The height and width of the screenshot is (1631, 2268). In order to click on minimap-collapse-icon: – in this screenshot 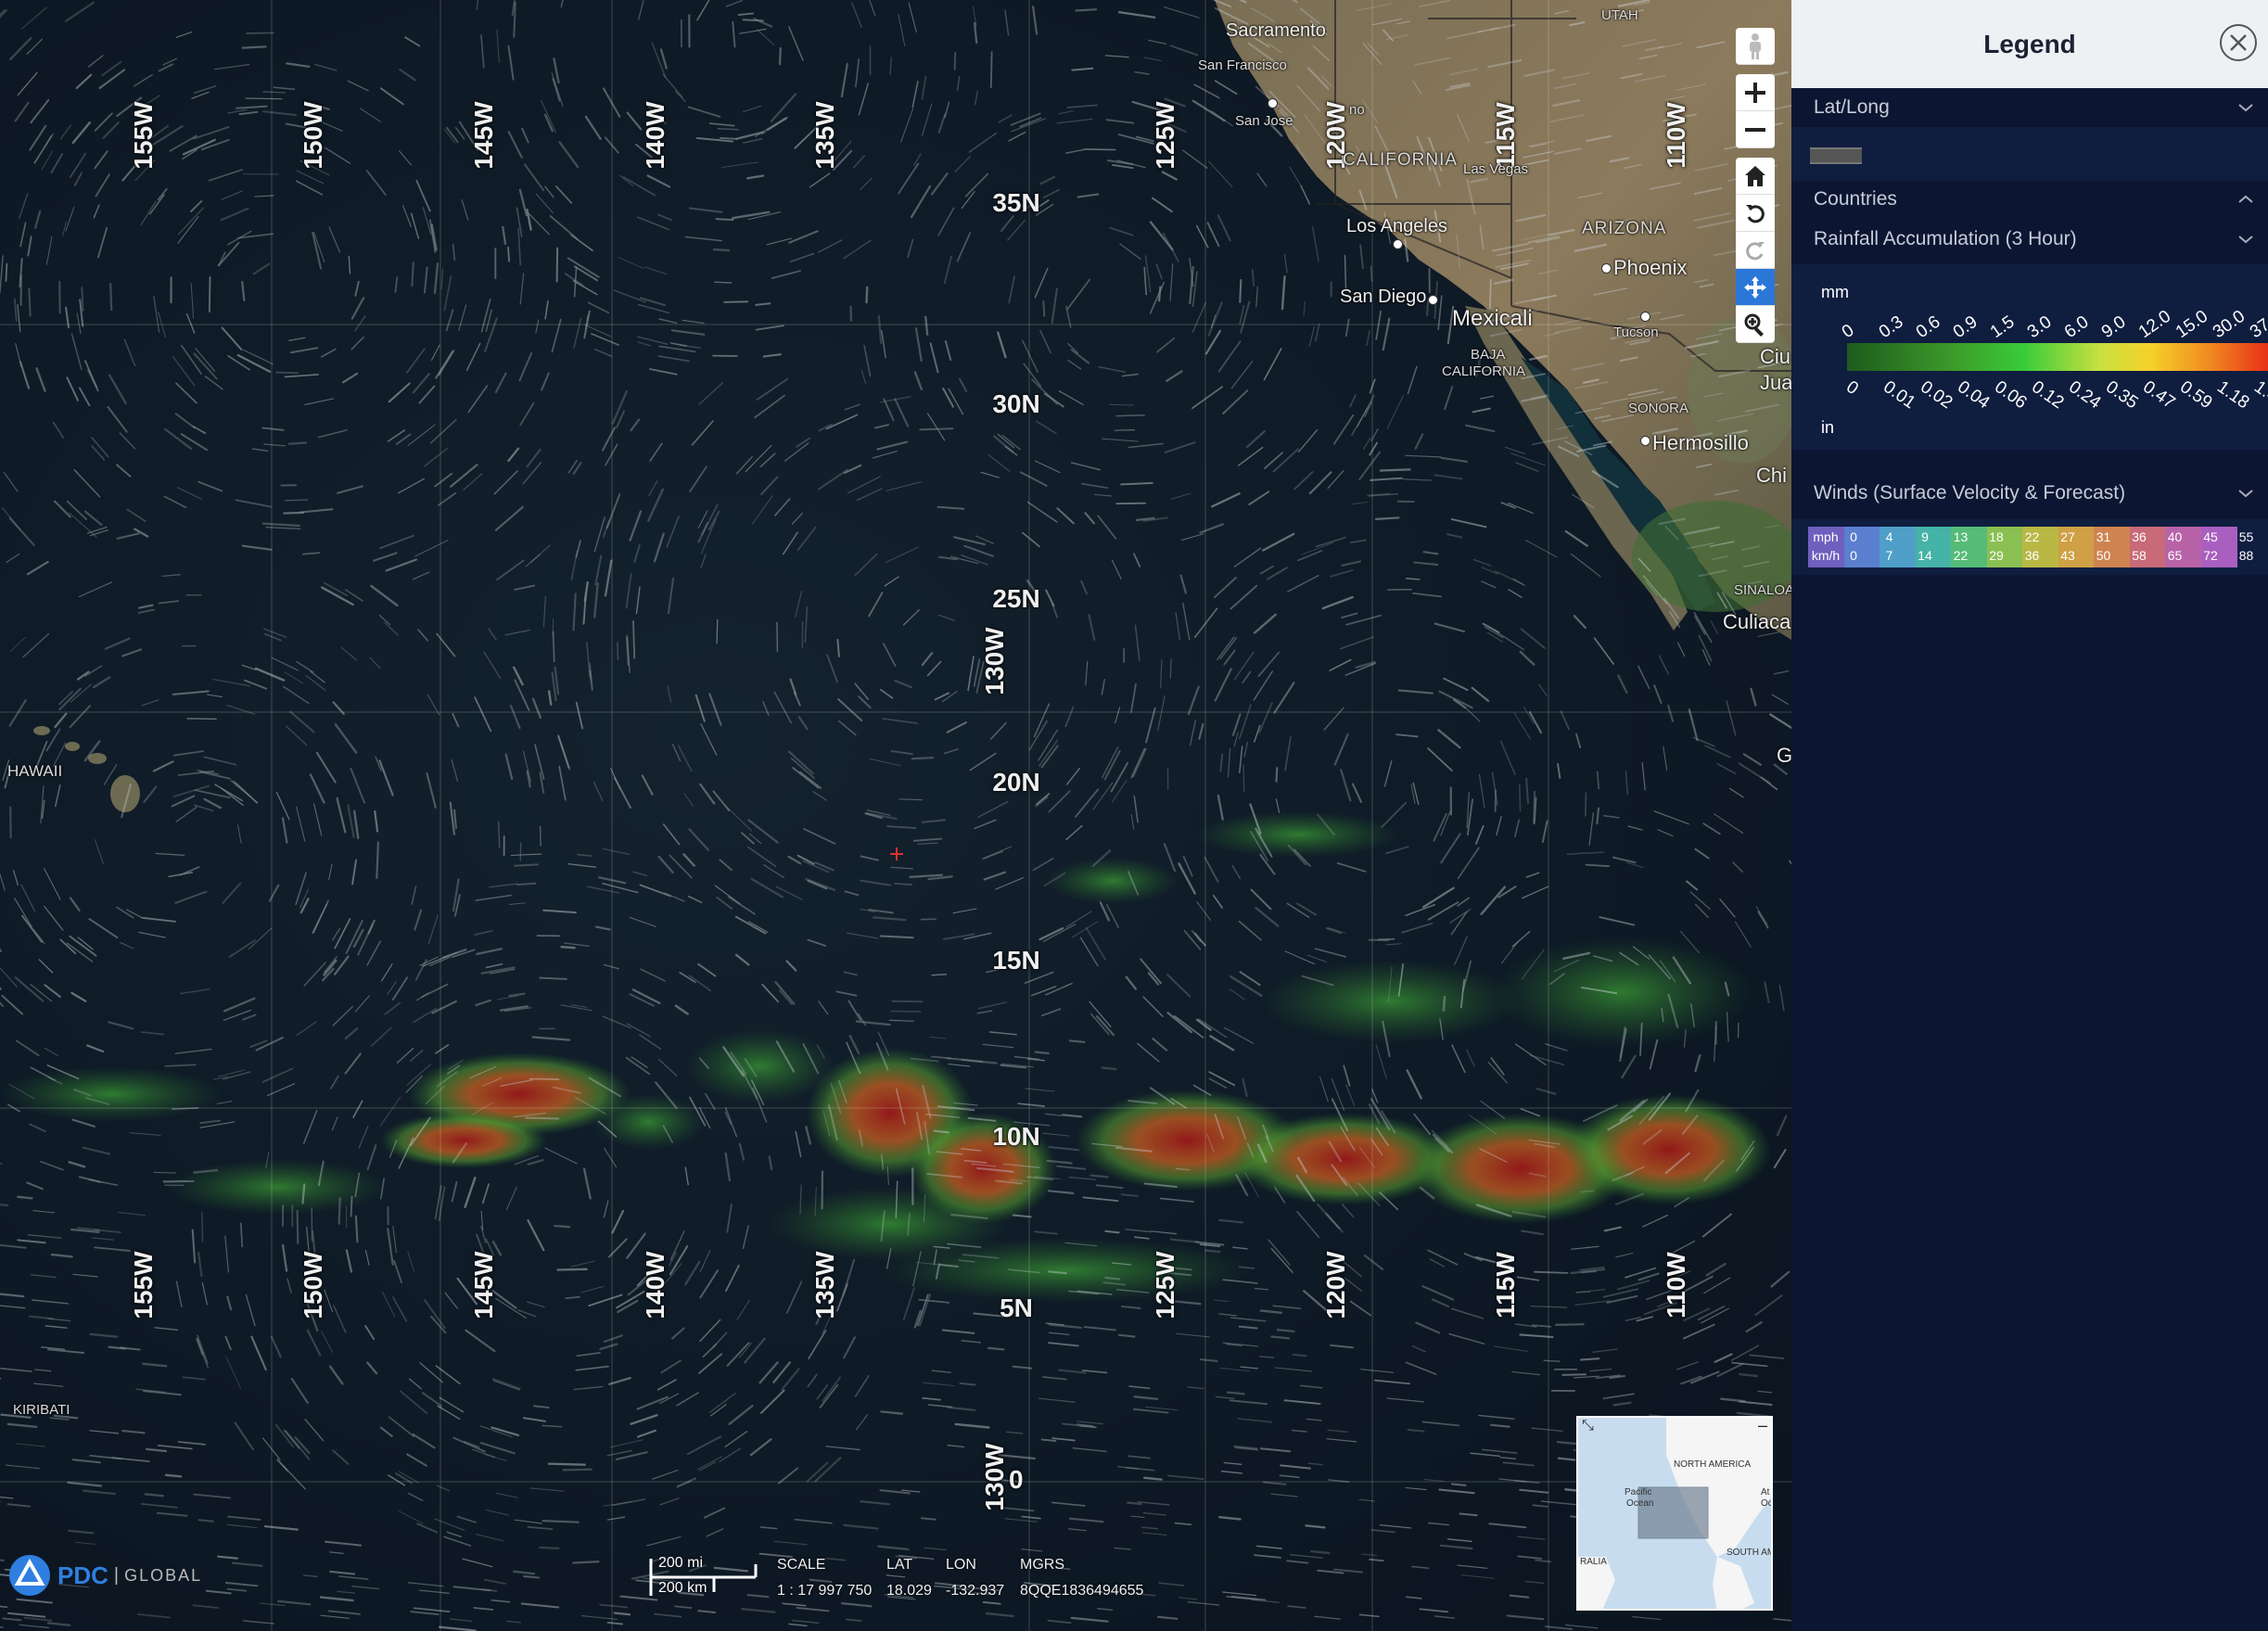, I will do `click(1762, 1426)`.